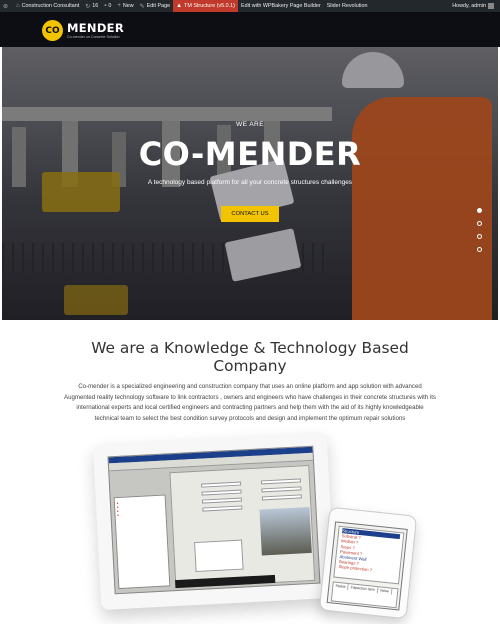  I want to click on admin-slider-revolution: Slider Revolution, so click(347, 6).